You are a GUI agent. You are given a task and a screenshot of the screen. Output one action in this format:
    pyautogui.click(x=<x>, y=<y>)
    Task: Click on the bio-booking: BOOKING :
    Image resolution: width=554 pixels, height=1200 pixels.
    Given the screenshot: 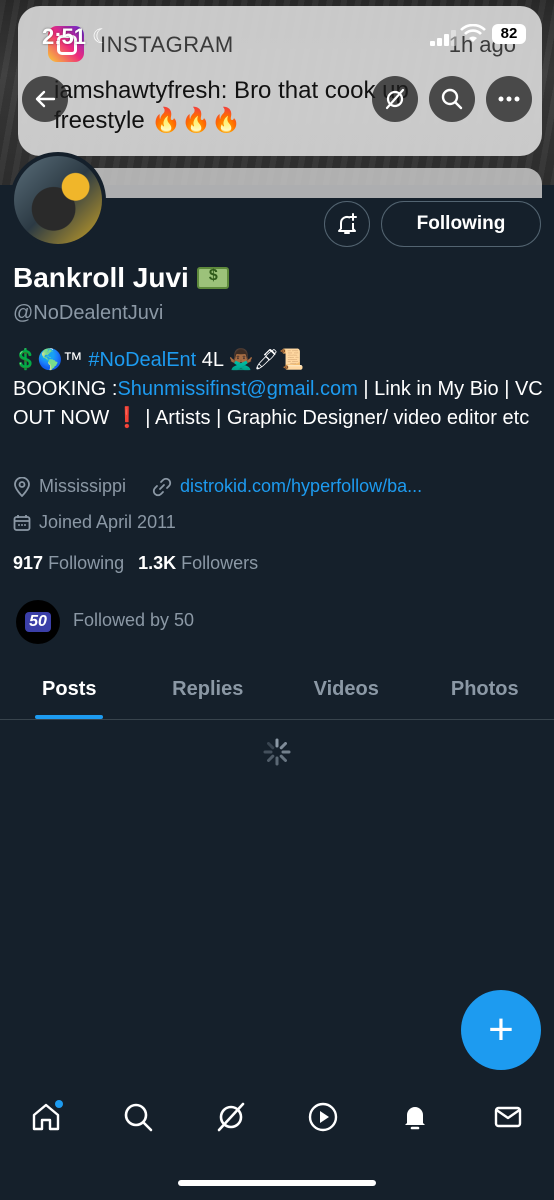 What is the action you would take?
    pyautogui.click(x=65, y=389)
    